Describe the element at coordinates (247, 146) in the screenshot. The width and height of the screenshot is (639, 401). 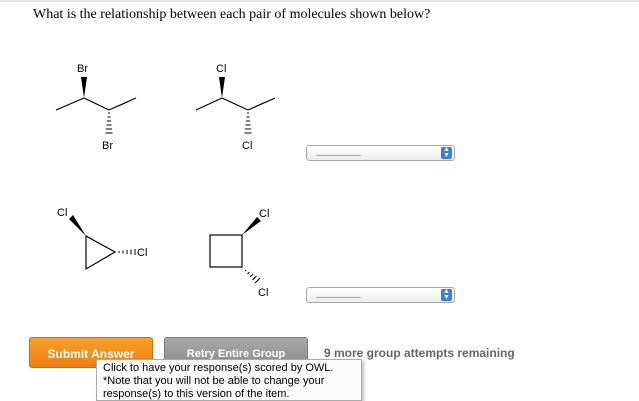
I see `mol1b-bottom-label: Cl` at that location.